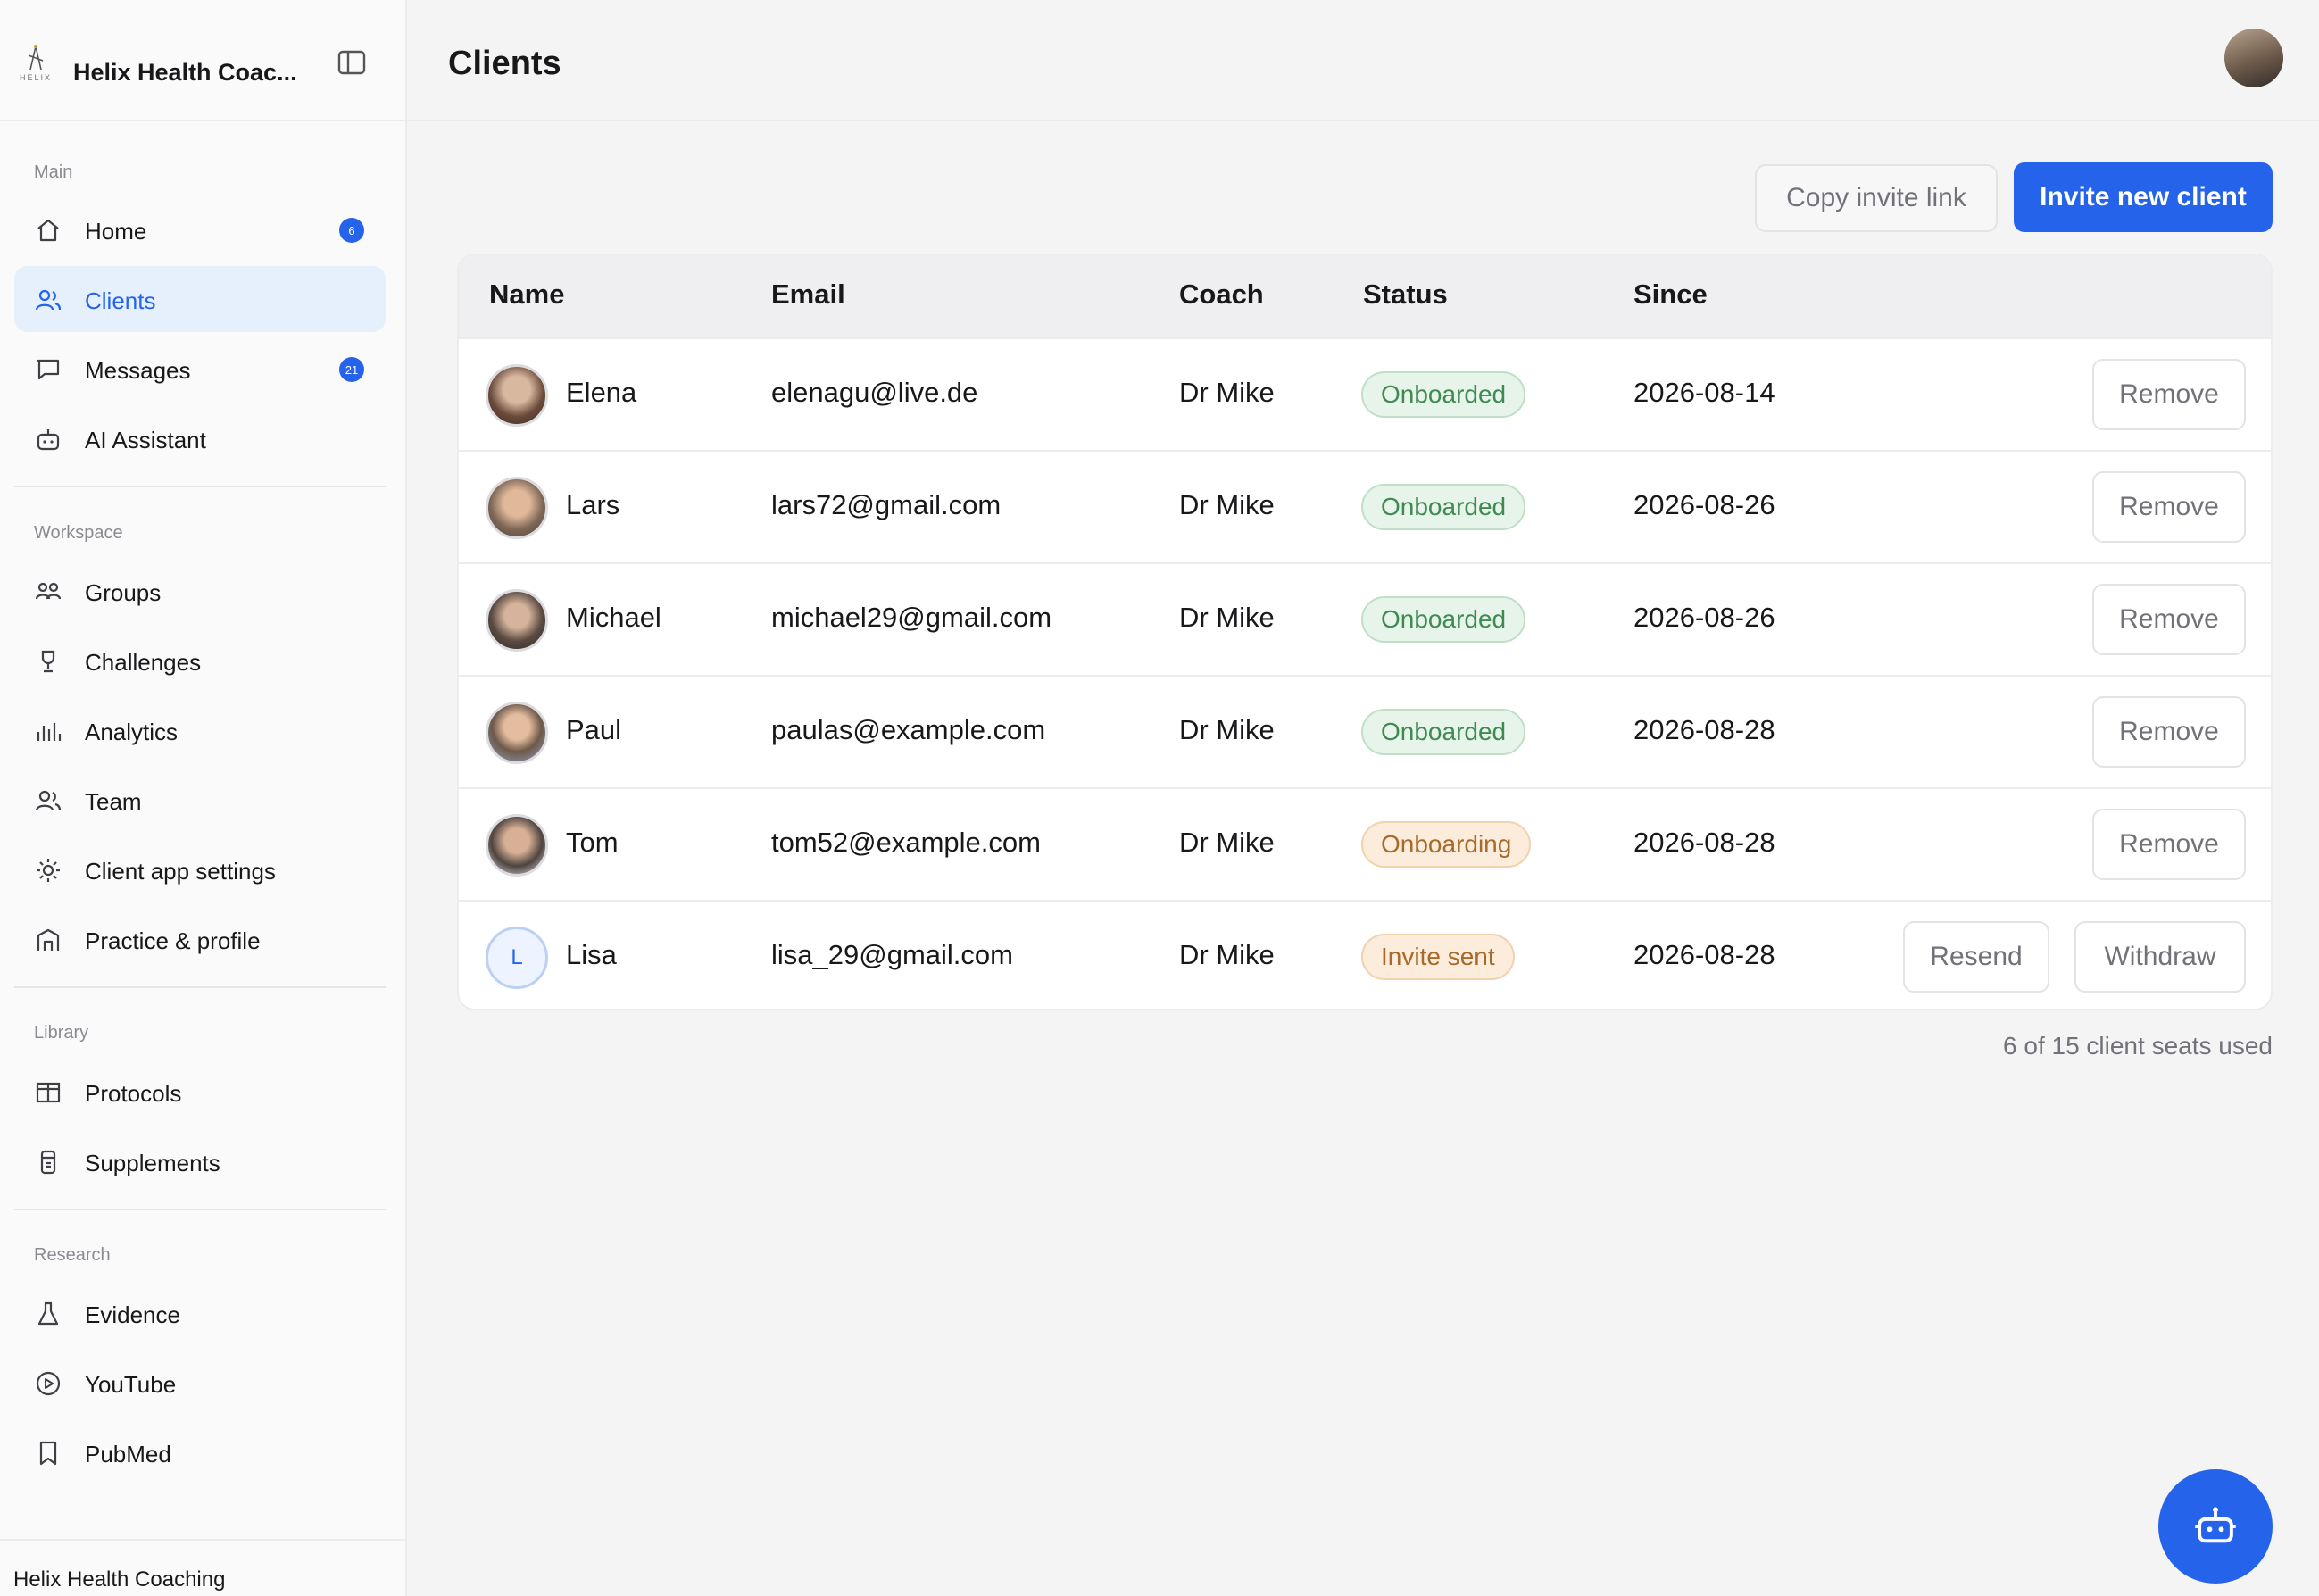 The width and height of the screenshot is (2319, 1596). What do you see at coordinates (526, 295) in the screenshot?
I see `column-header-name: Name` at bounding box center [526, 295].